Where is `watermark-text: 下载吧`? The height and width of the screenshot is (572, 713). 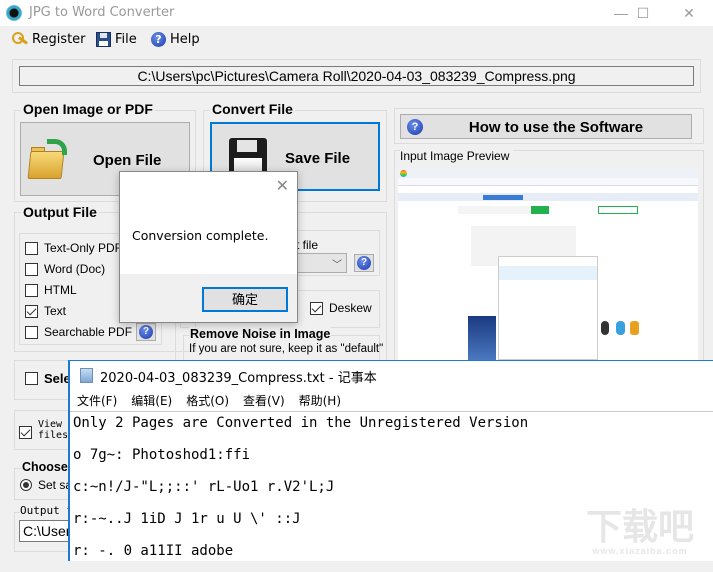 watermark-text: 下载吧 is located at coordinates (639, 526).